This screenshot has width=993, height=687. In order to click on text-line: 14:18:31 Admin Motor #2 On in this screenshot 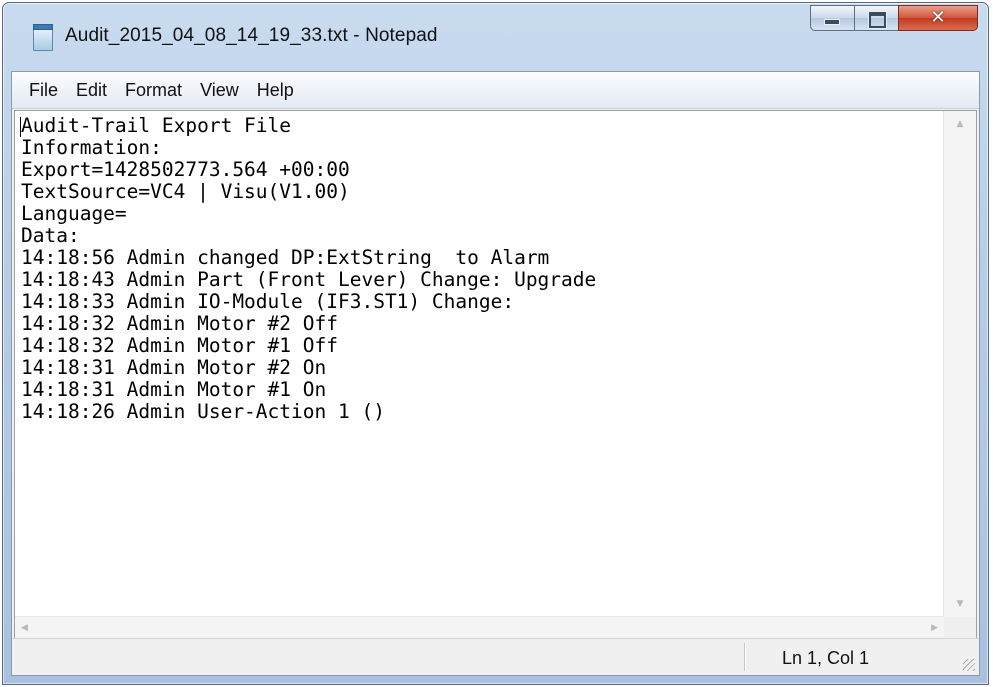, I will do `click(174, 367)`.